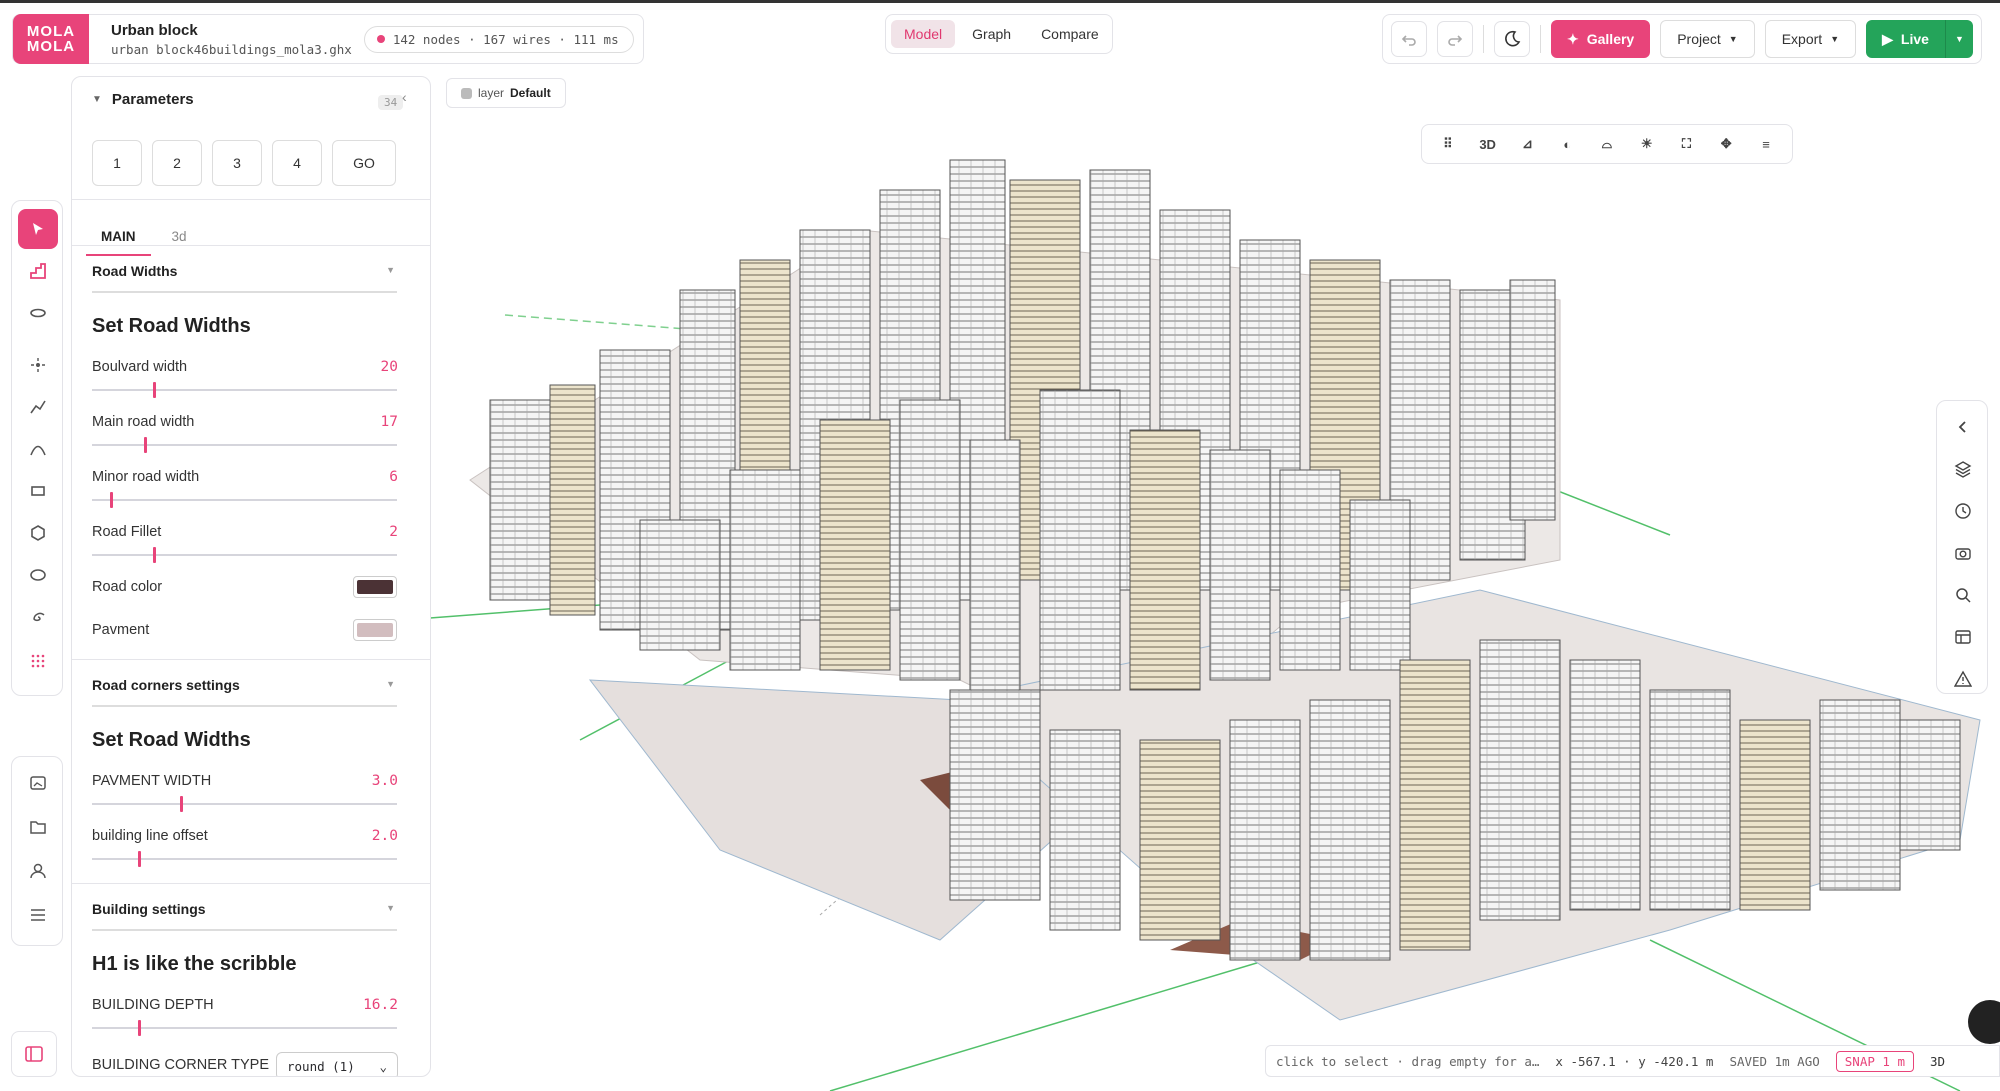  Describe the element at coordinates (179, 237) in the screenshot. I see `tab-3d: 3d` at that location.